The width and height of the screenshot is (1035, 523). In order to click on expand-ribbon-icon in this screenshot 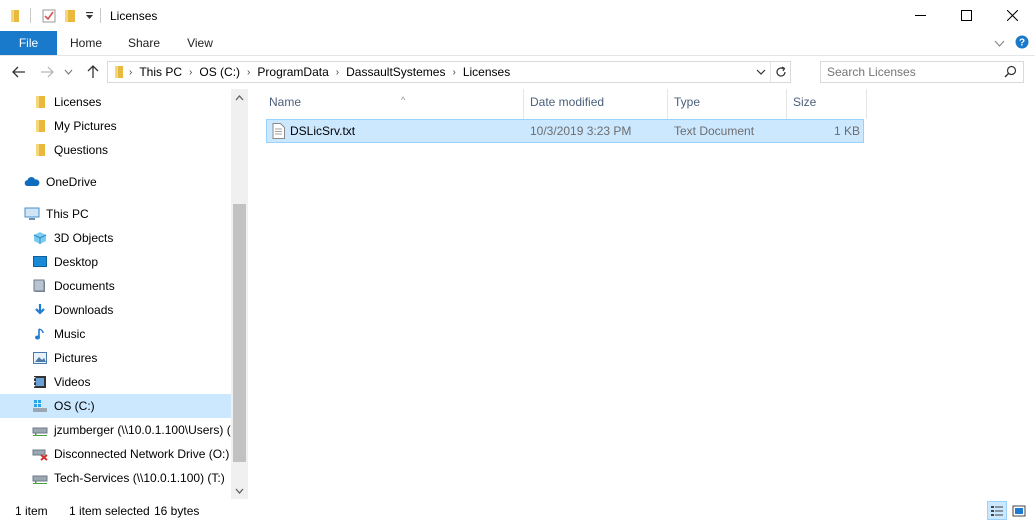, I will do `click(999, 44)`.